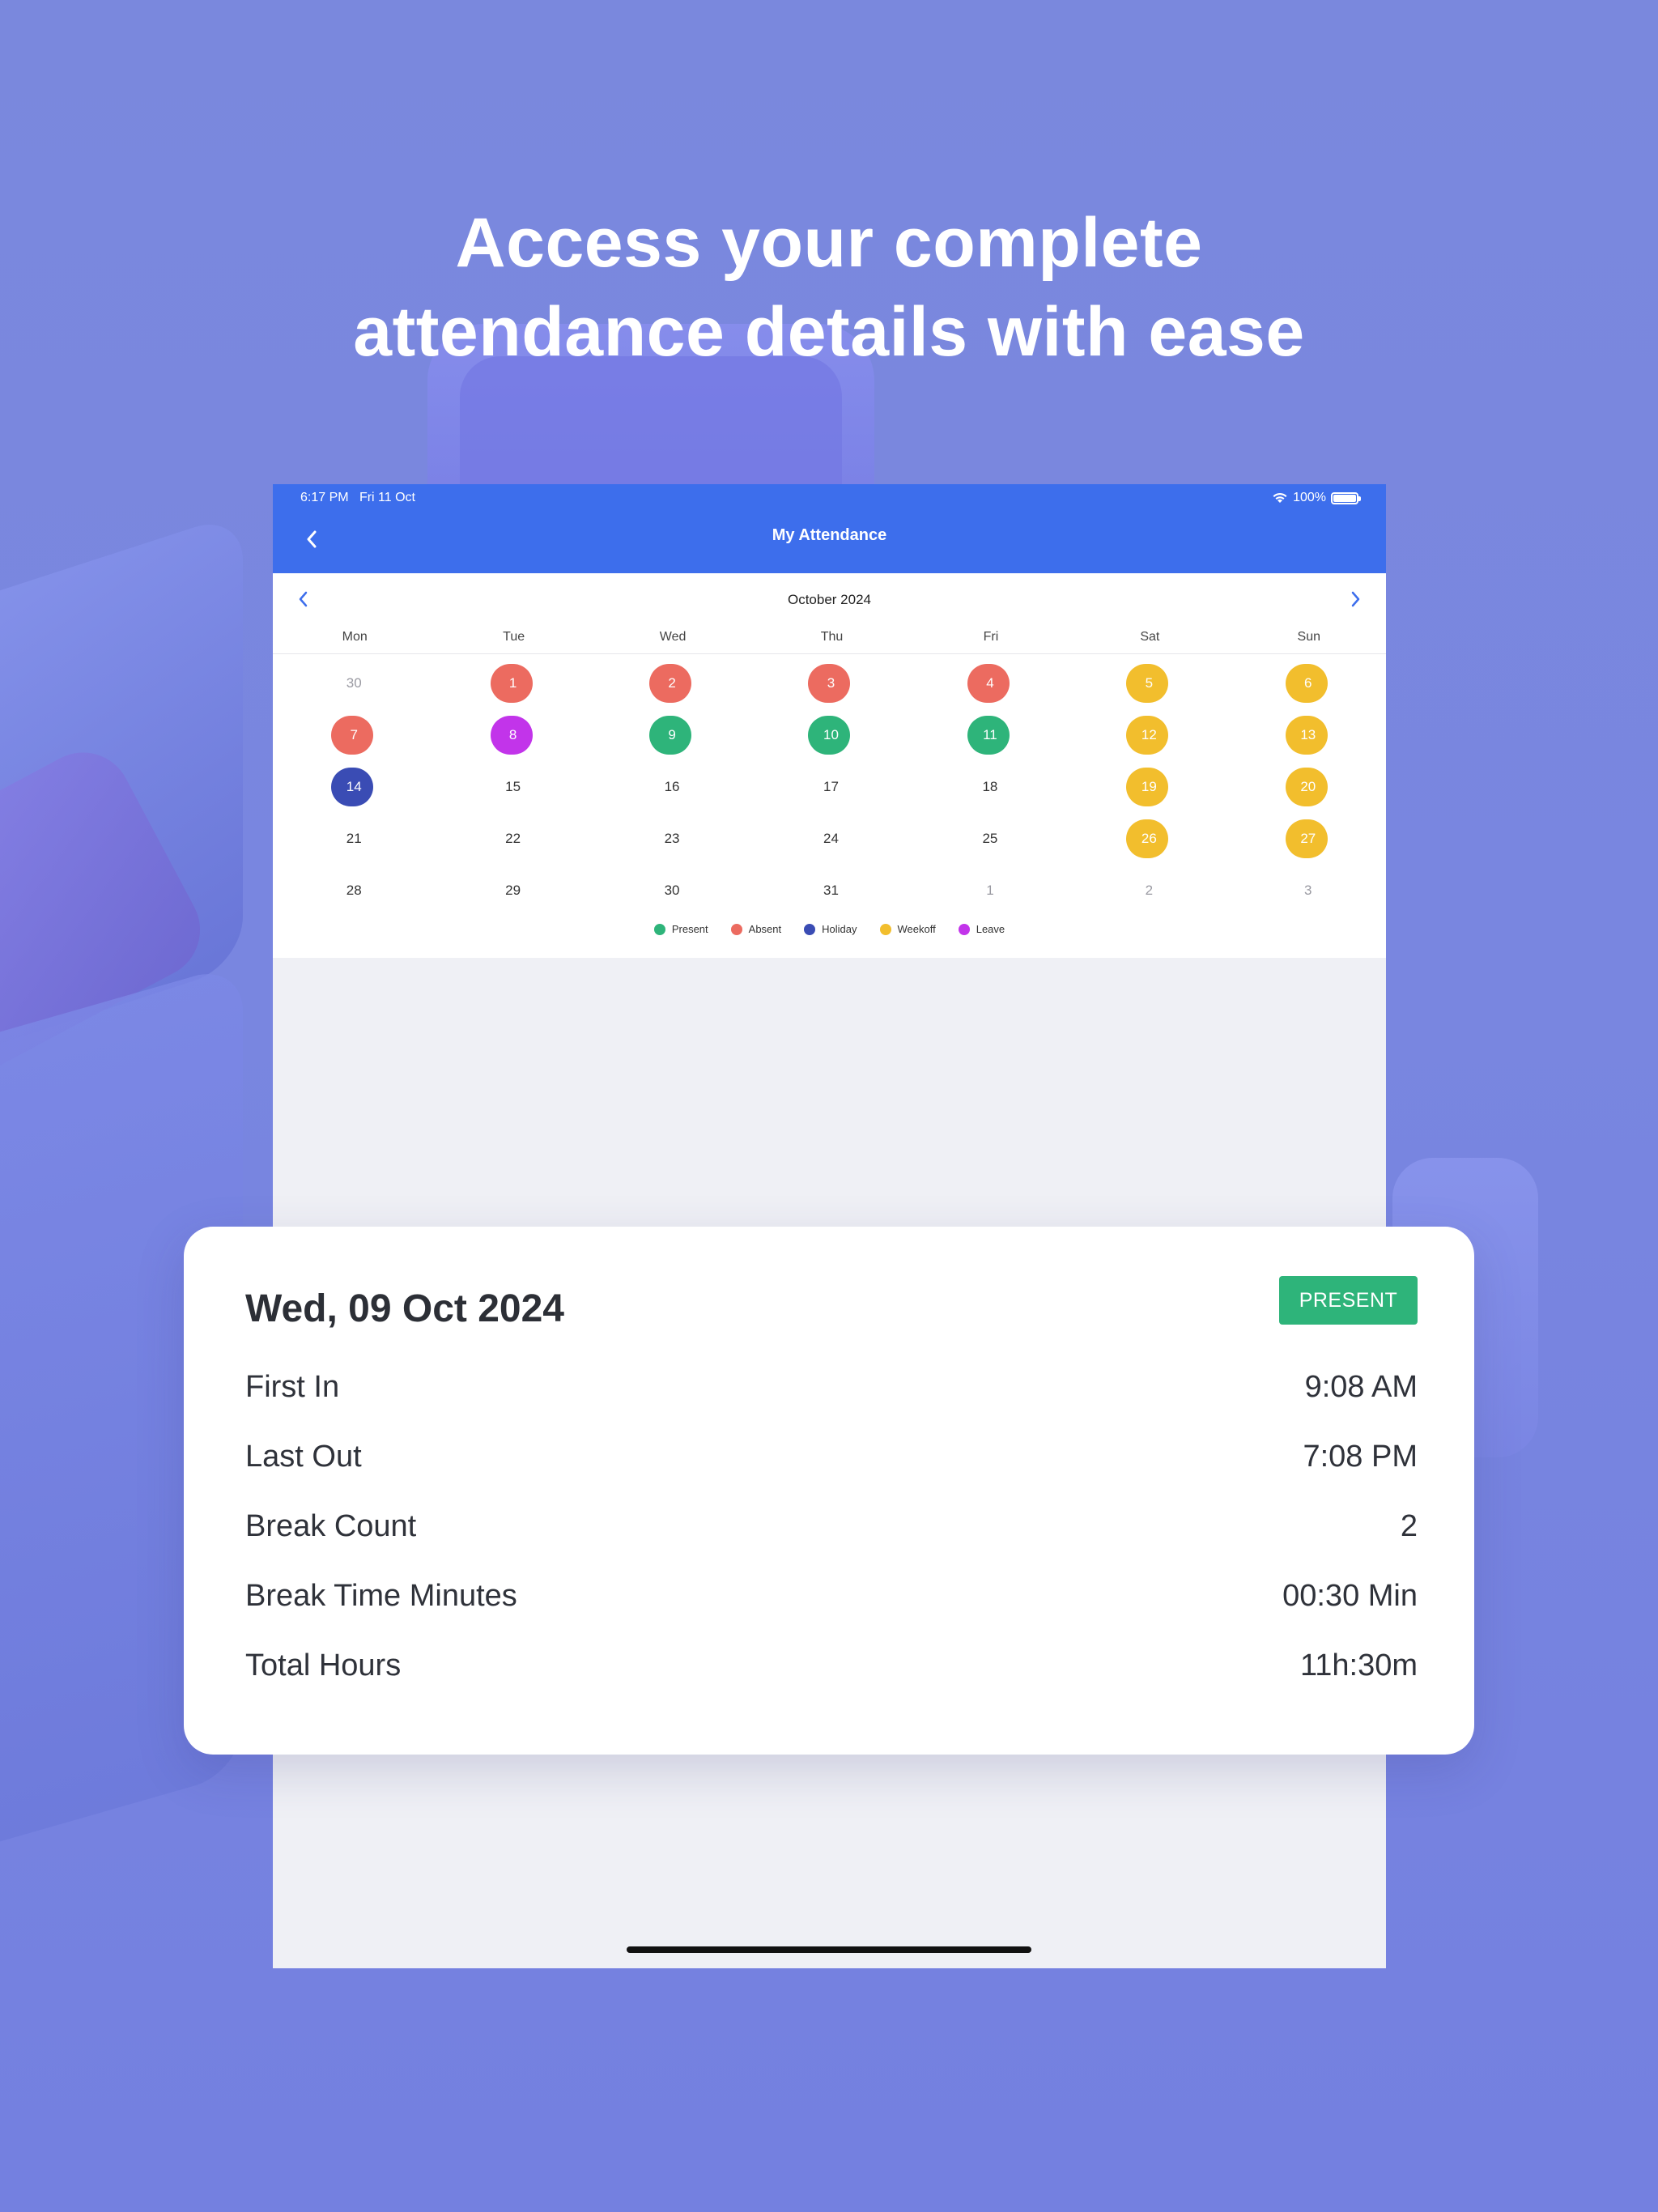 The width and height of the screenshot is (1658, 2212). What do you see at coordinates (512, 839) in the screenshot?
I see `day-none: 22` at bounding box center [512, 839].